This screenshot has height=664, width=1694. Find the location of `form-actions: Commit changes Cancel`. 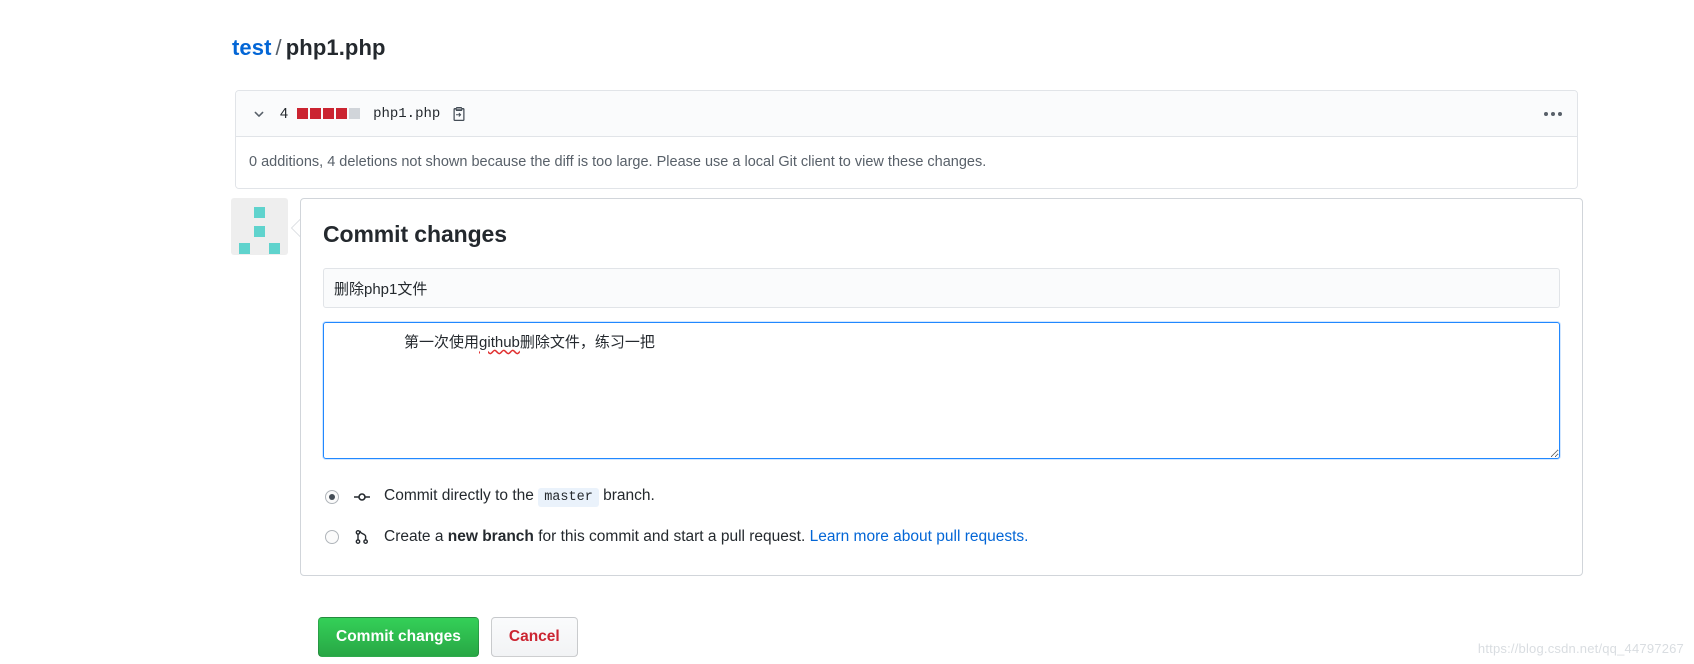

form-actions: Commit changes Cancel is located at coordinates (448, 637).